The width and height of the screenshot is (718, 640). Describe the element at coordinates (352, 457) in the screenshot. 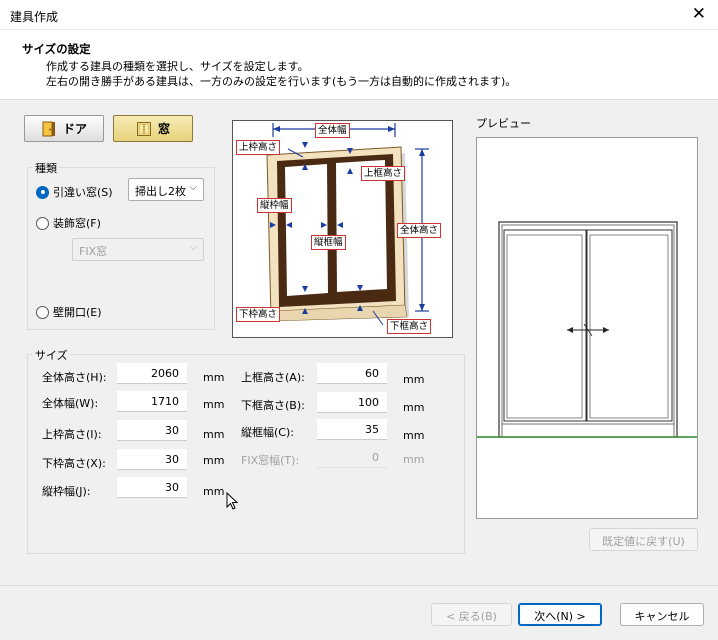

I see `fix-window-width-input: 0` at that location.